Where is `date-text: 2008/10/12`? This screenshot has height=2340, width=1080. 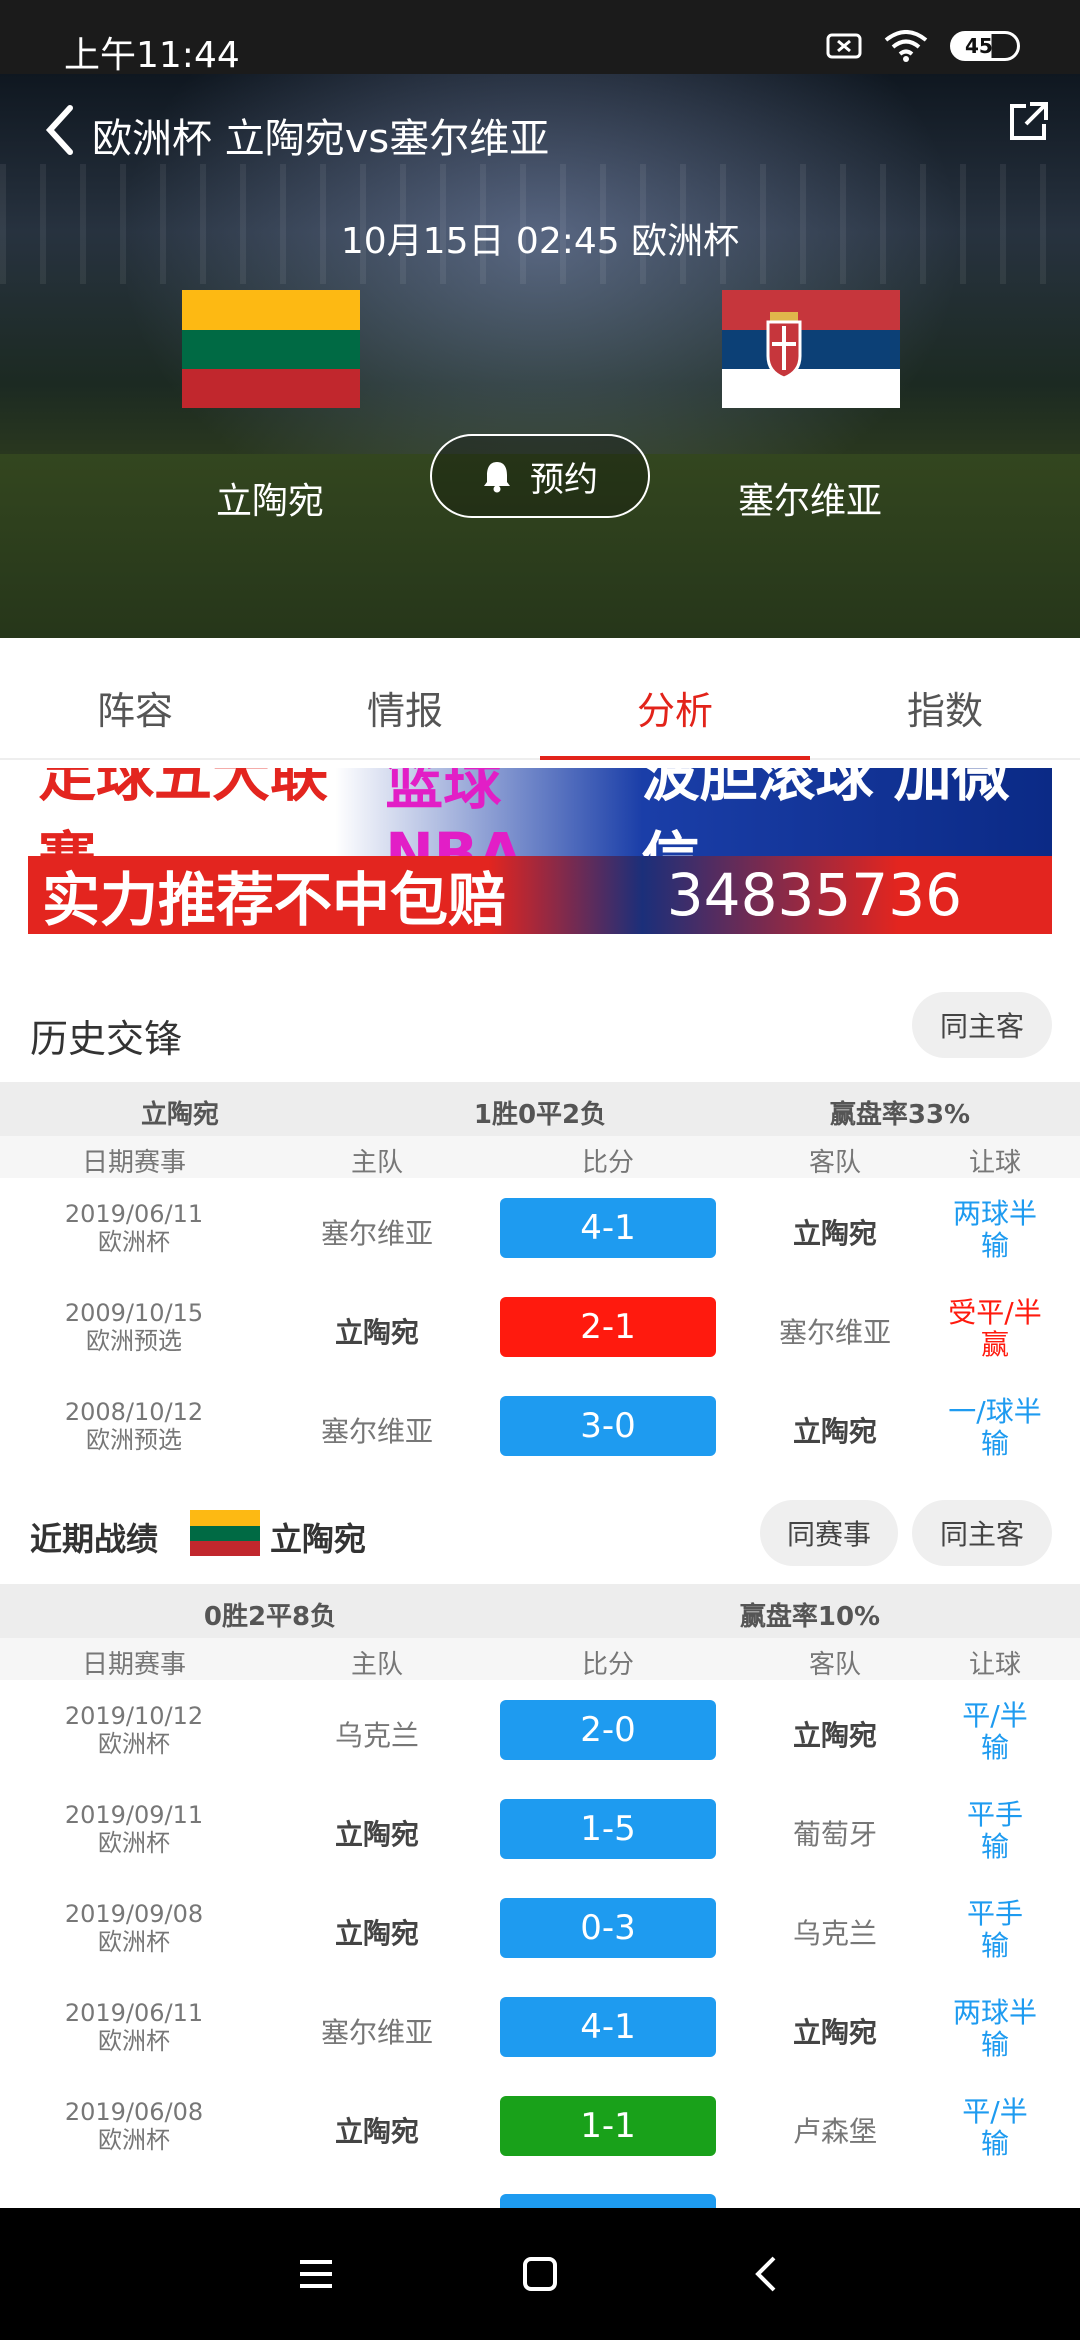
date-text: 2008/10/12 is located at coordinates (134, 1412).